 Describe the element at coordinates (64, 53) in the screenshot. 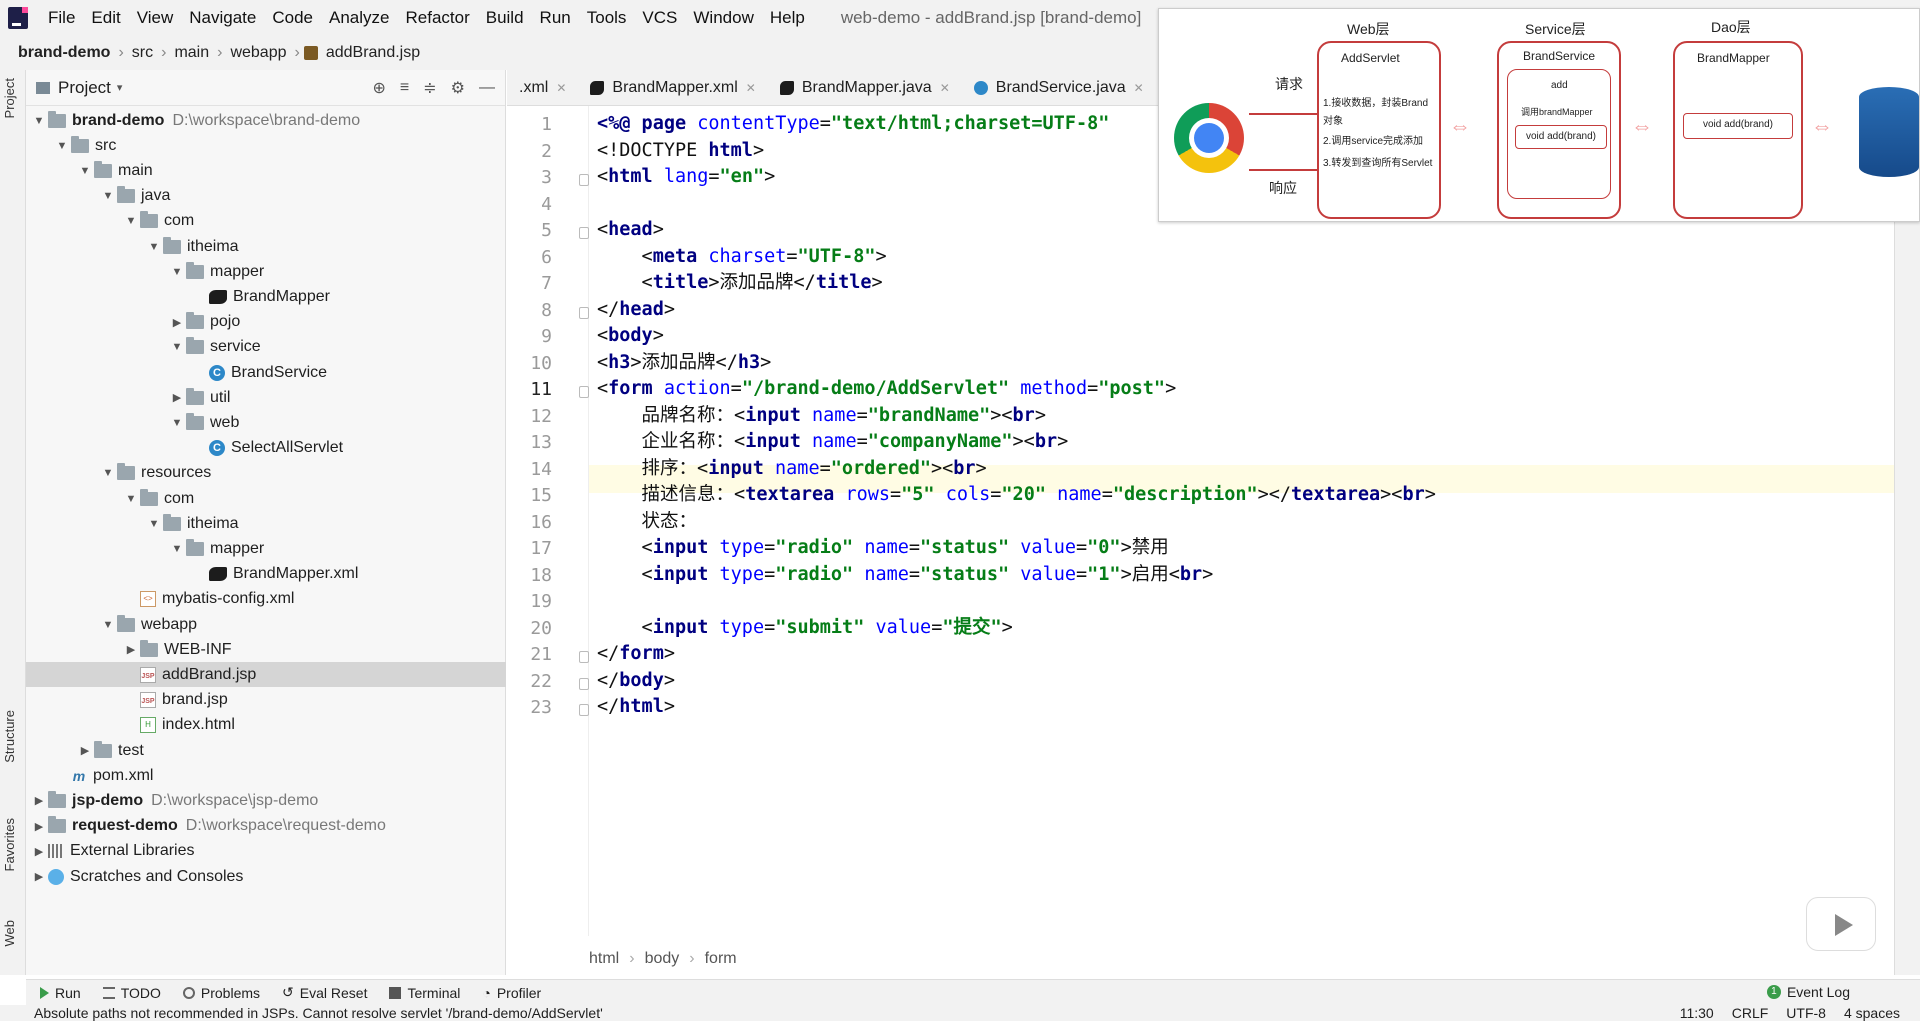

I see `crumb-project: brand-demo` at that location.